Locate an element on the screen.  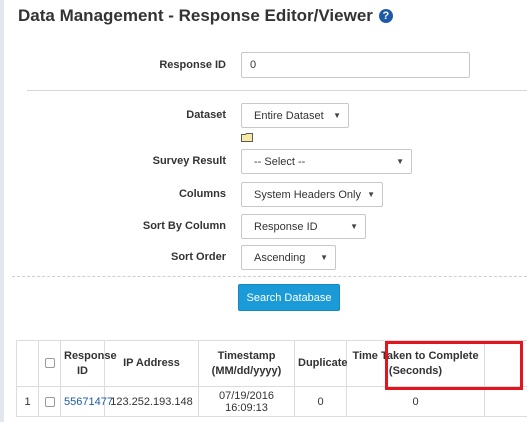
header-response-id: Response ID is located at coordinates (88, 363).